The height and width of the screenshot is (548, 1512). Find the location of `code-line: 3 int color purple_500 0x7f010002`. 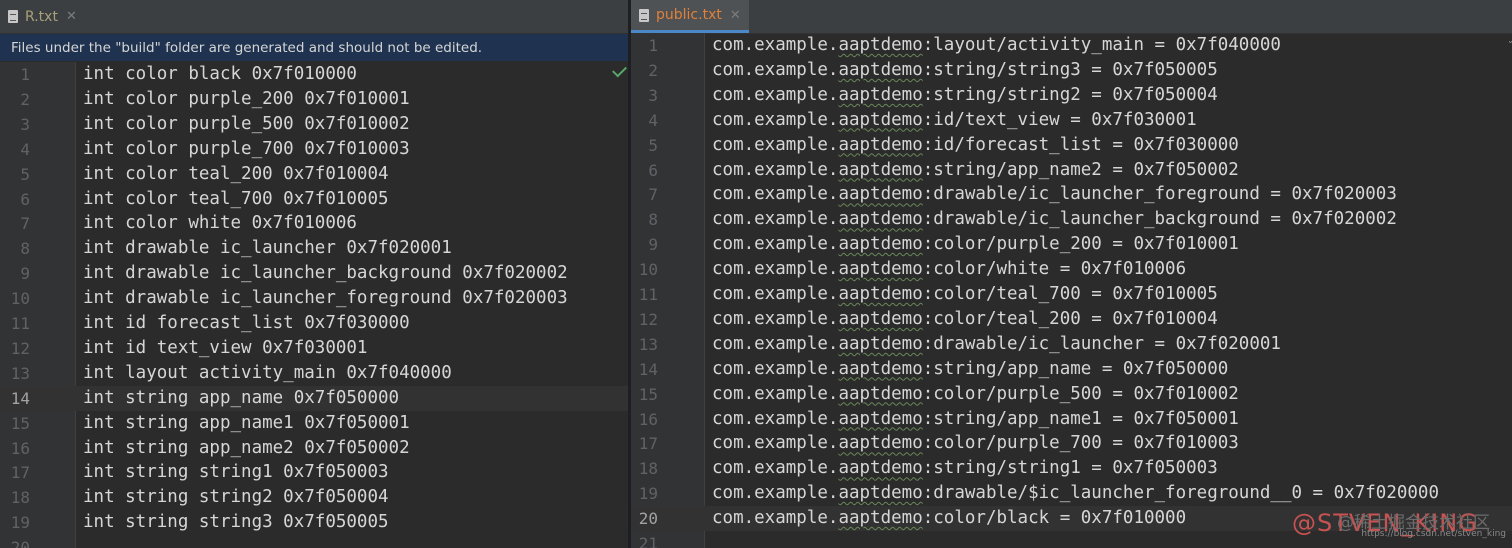

code-line: 3 int color purple_500 0x7f010002 is located at coordinates (314, 124).